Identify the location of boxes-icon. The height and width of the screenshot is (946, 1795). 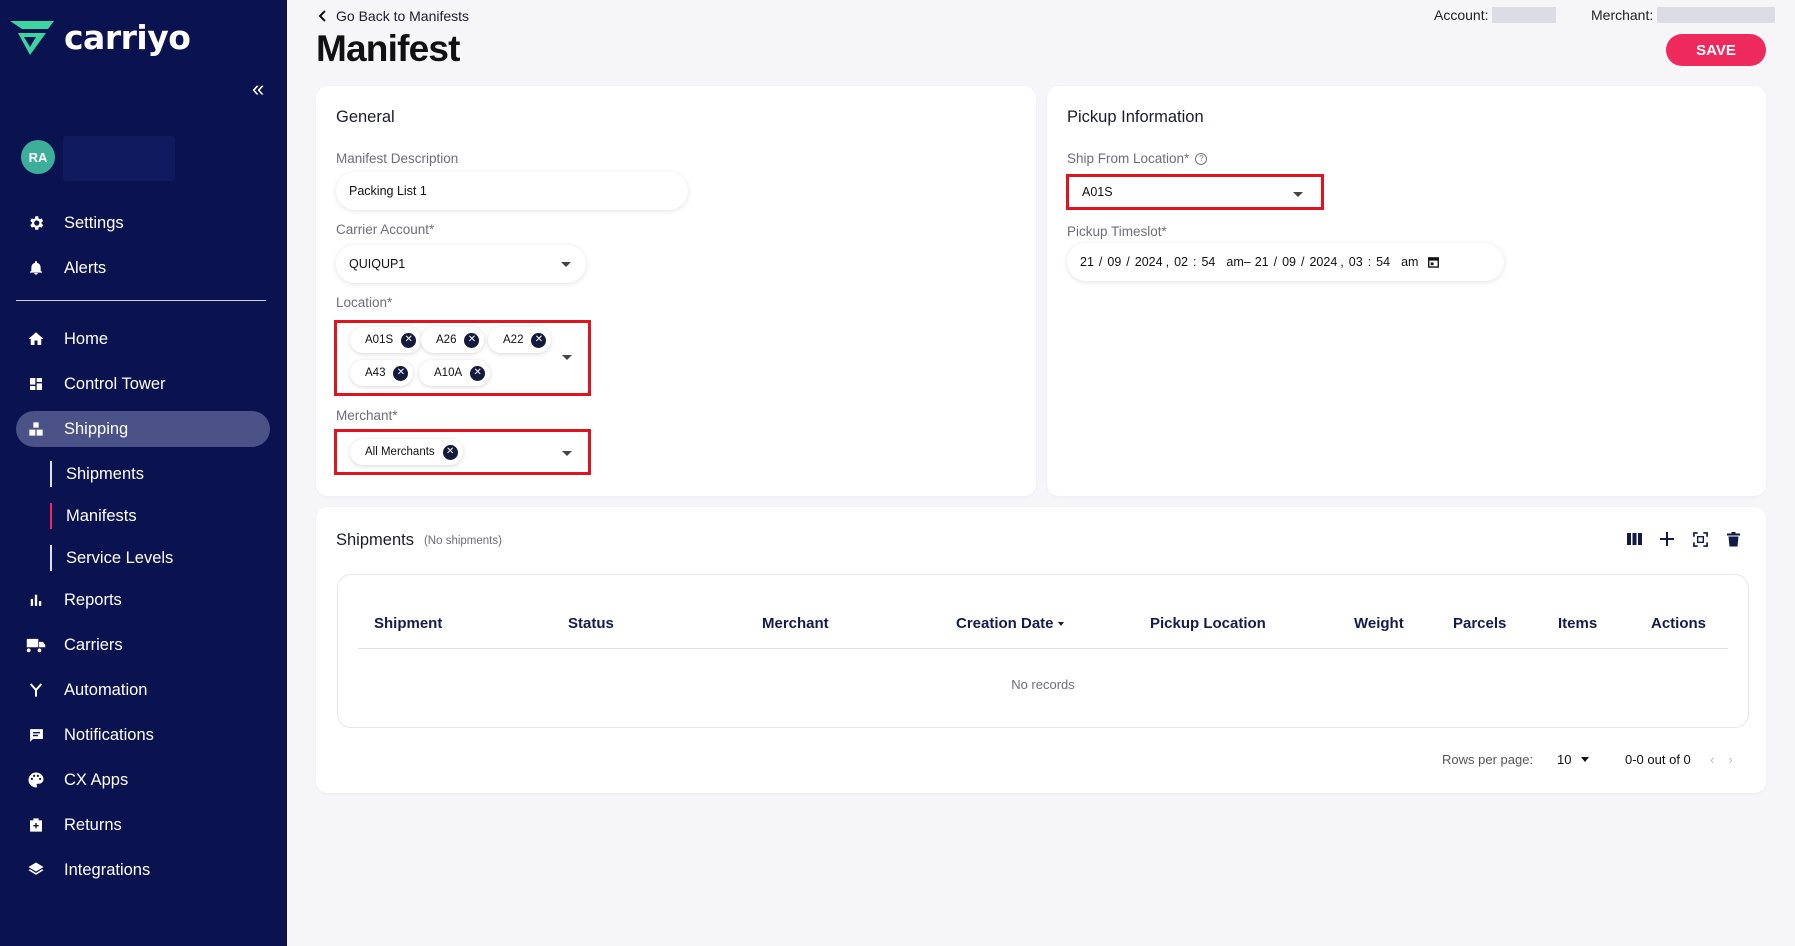
(36, 429).